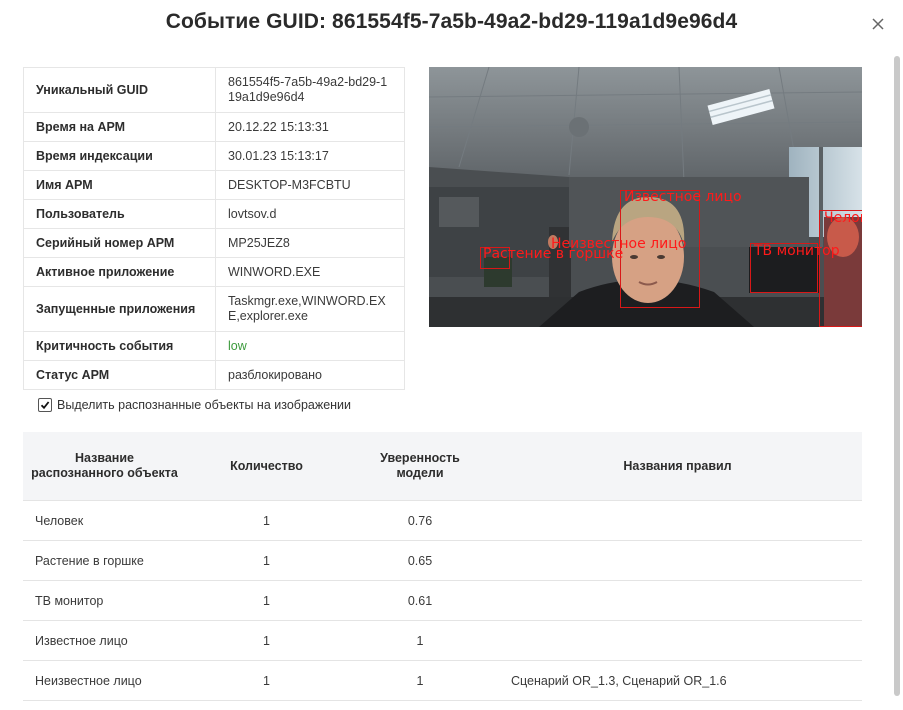  What do you see at coordinates (310, 243) in the screenshot?
I see `info-value: MP25JEZ8` at bounding box center [310, 243].